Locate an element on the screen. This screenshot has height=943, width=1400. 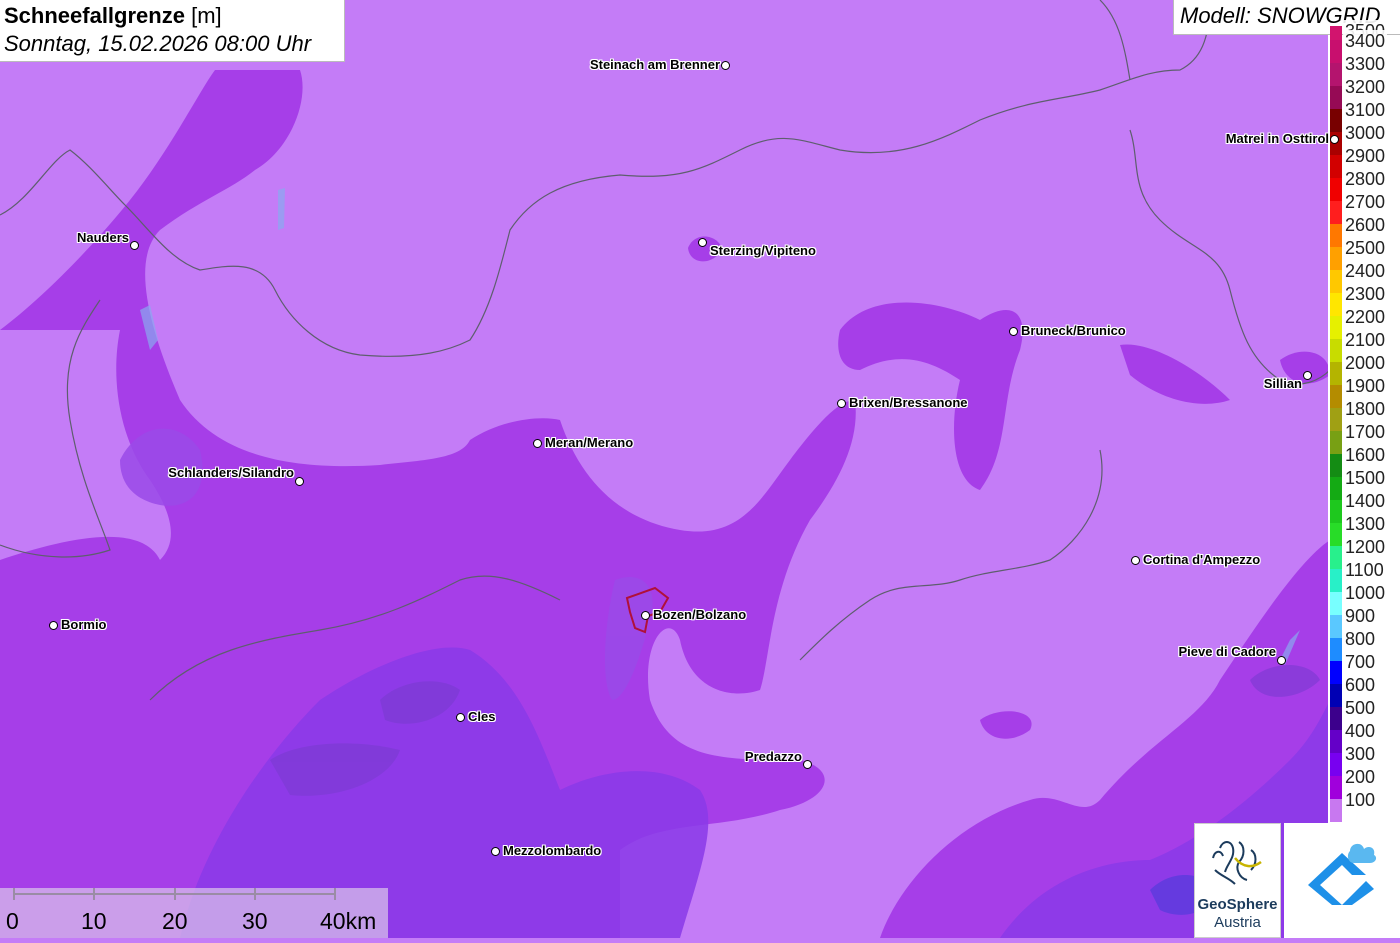
place-name: Bozen/Bolzano is located at coordinates (700, 614).